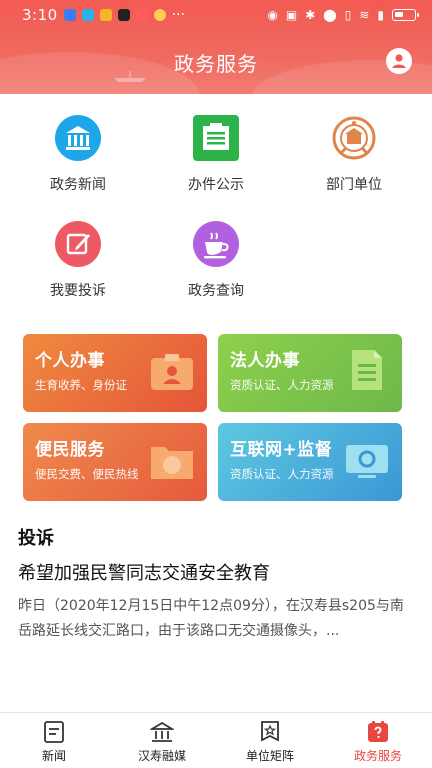 Image resolution: width=432 pixels, height=768 pixels. I want to click on grid-label: 办件公示, so click(216, 185).